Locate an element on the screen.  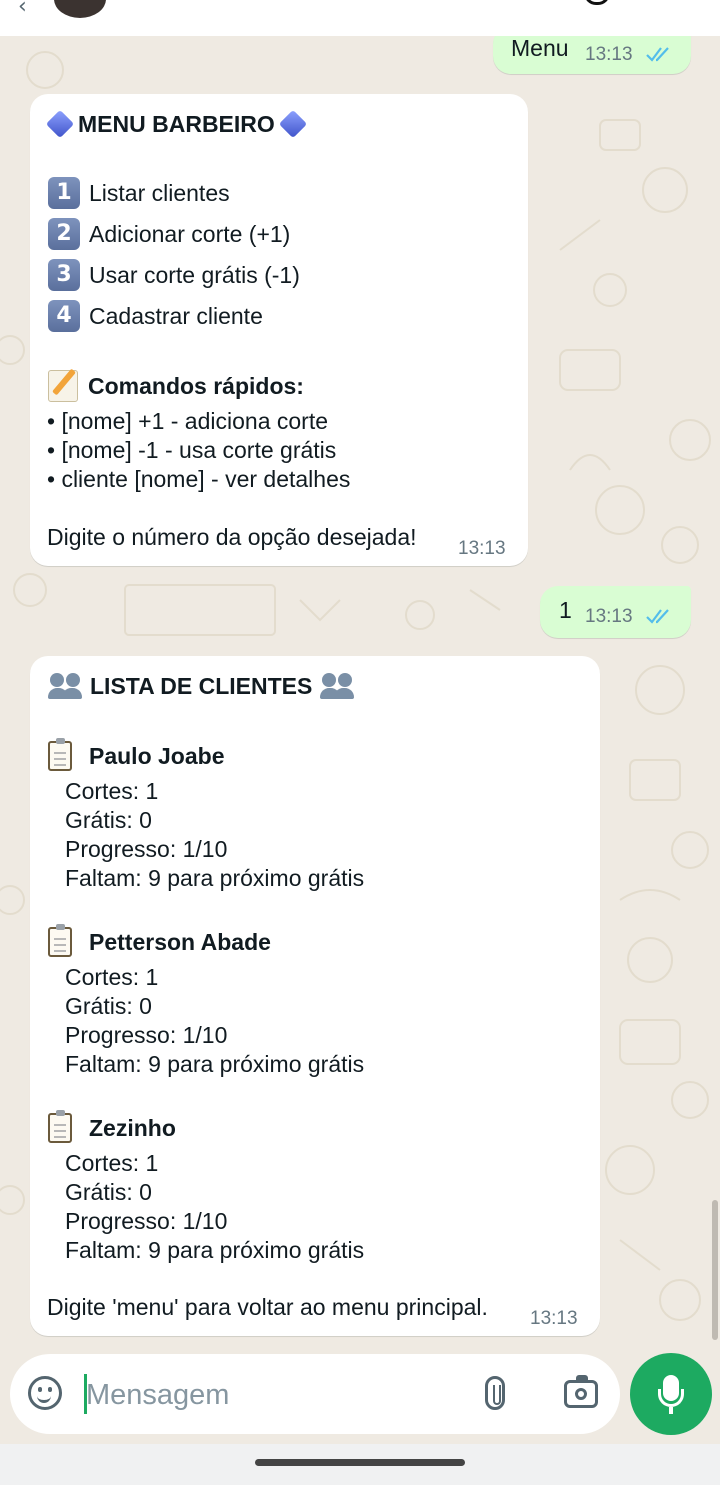
voice-call-icon is located at coordinates (597, 2).